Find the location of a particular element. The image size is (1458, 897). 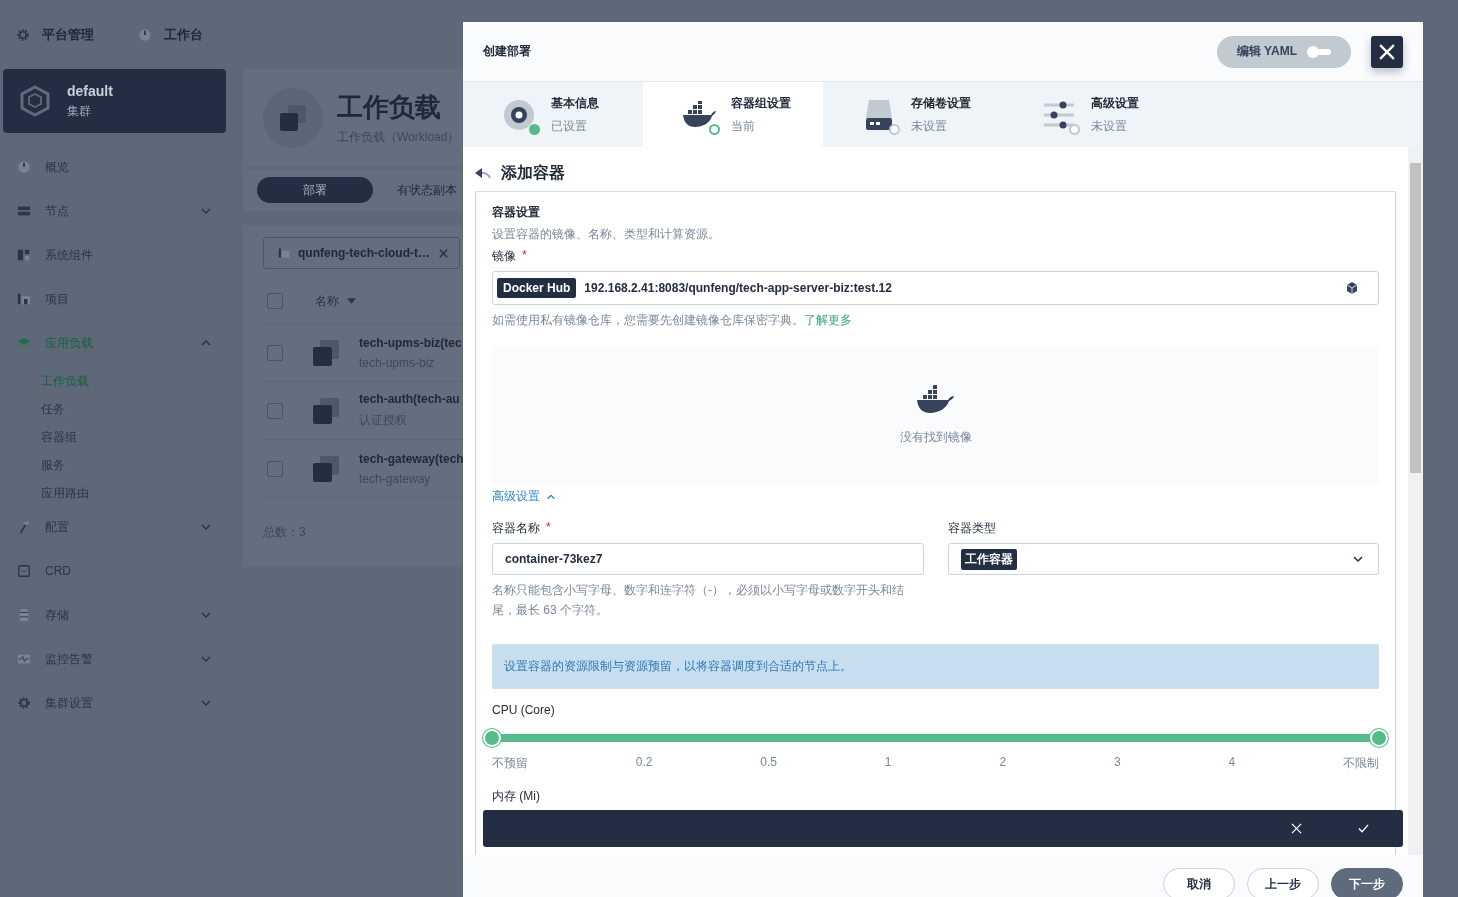

top-nav-link: 工作台 is located at coordinates (170, 35).